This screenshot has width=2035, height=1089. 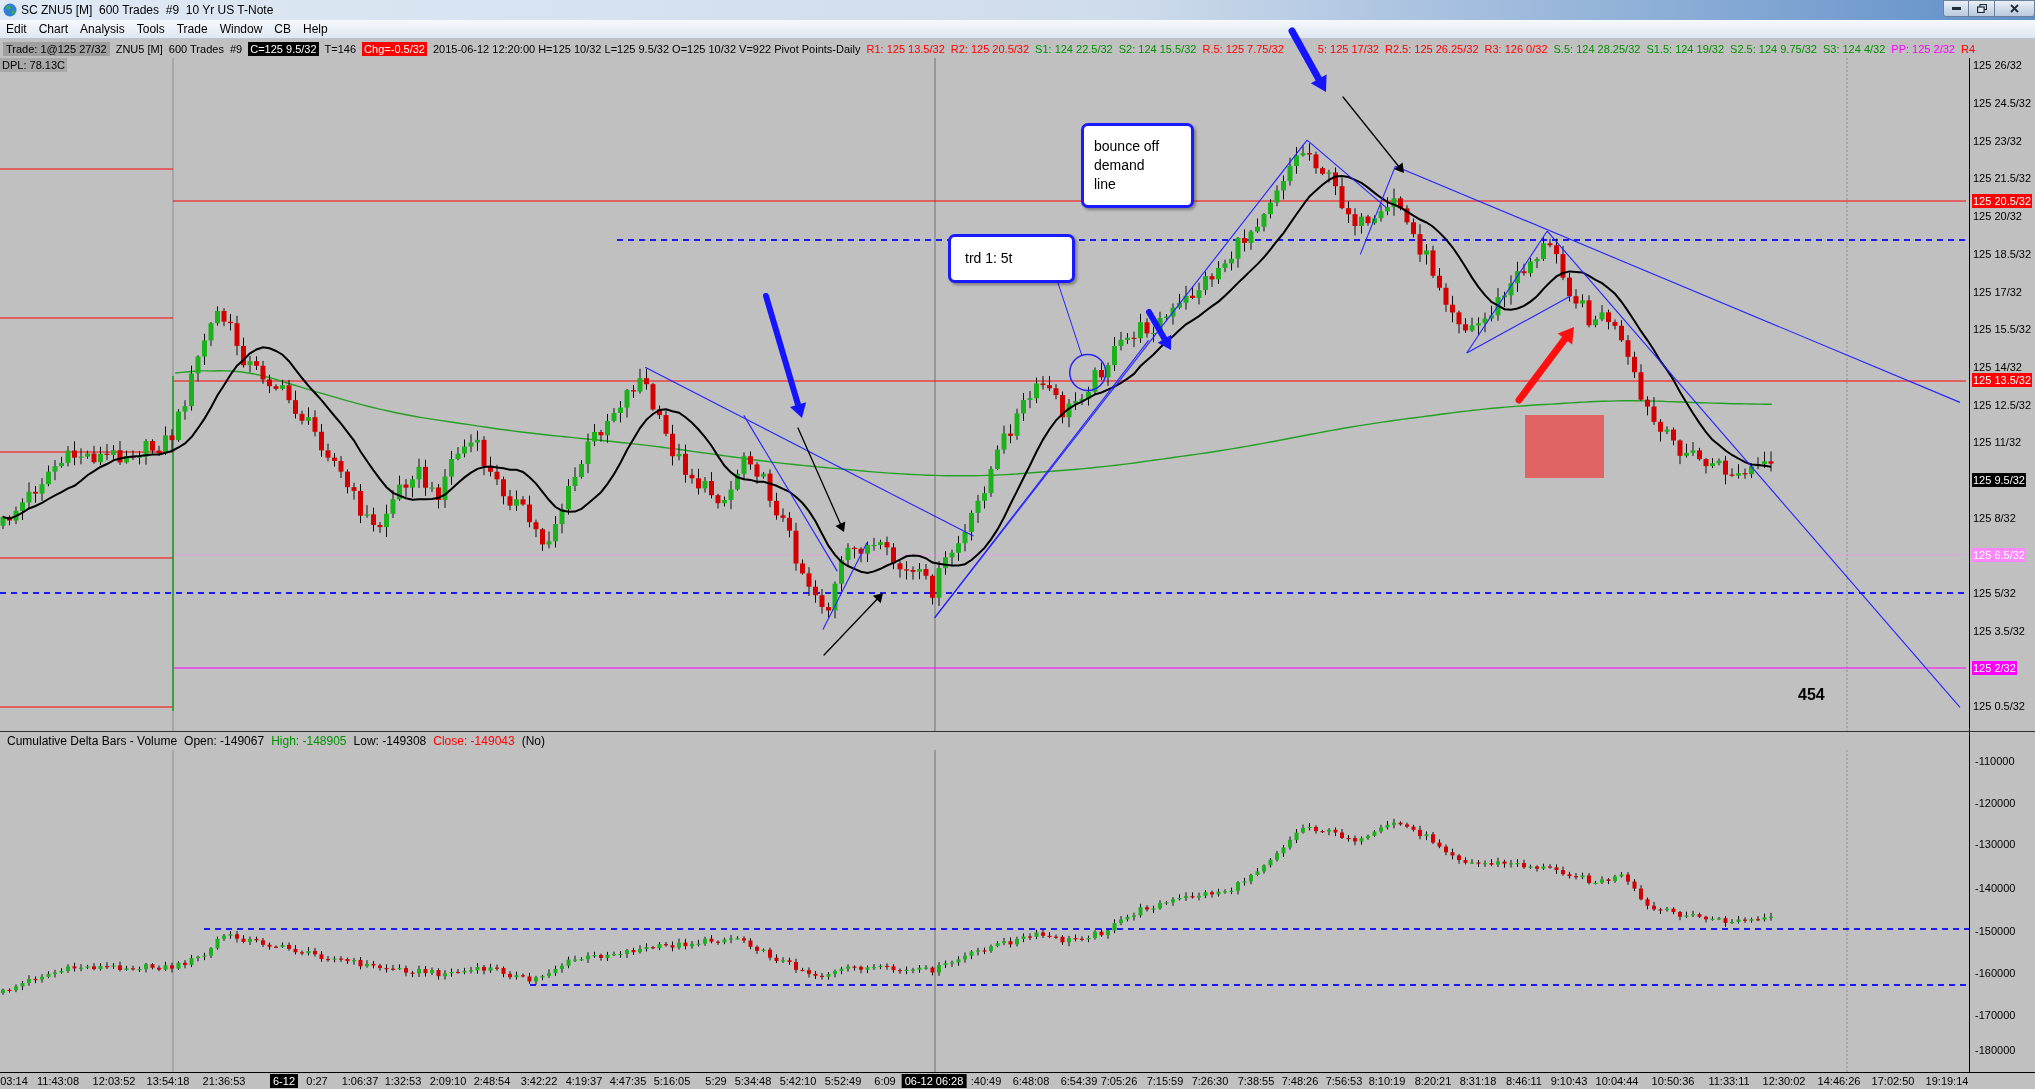 What do you see at coordinates (1997, 65) in the screenshot?
I see `price-label: 125 26/32` at bounding box center [1997, 65].